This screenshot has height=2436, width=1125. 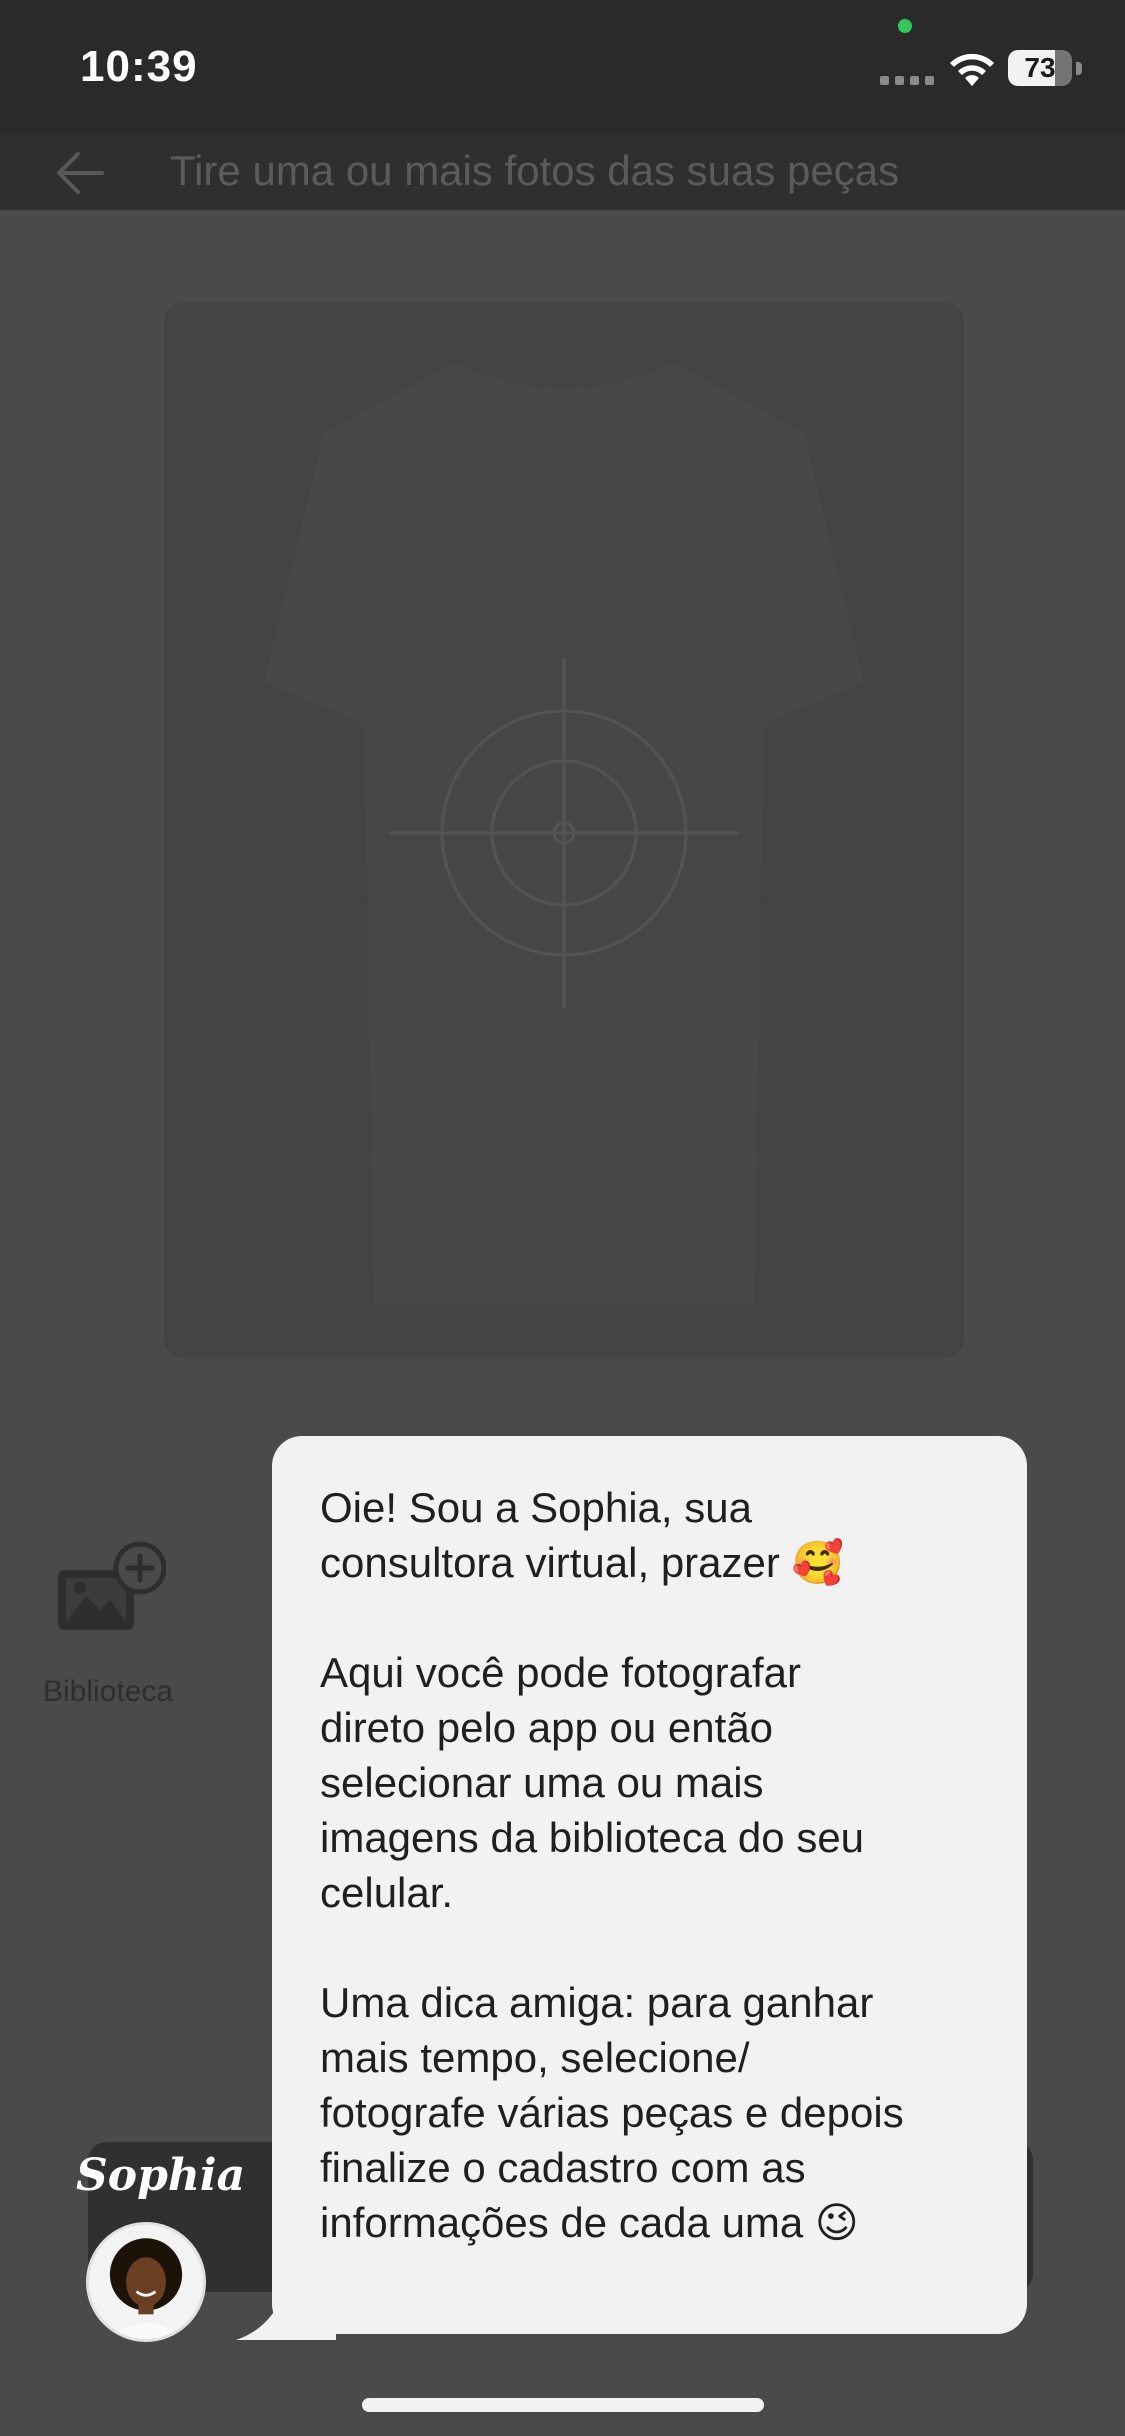 I want to click on battery-icon: 73, so click(x=1040, y=68).